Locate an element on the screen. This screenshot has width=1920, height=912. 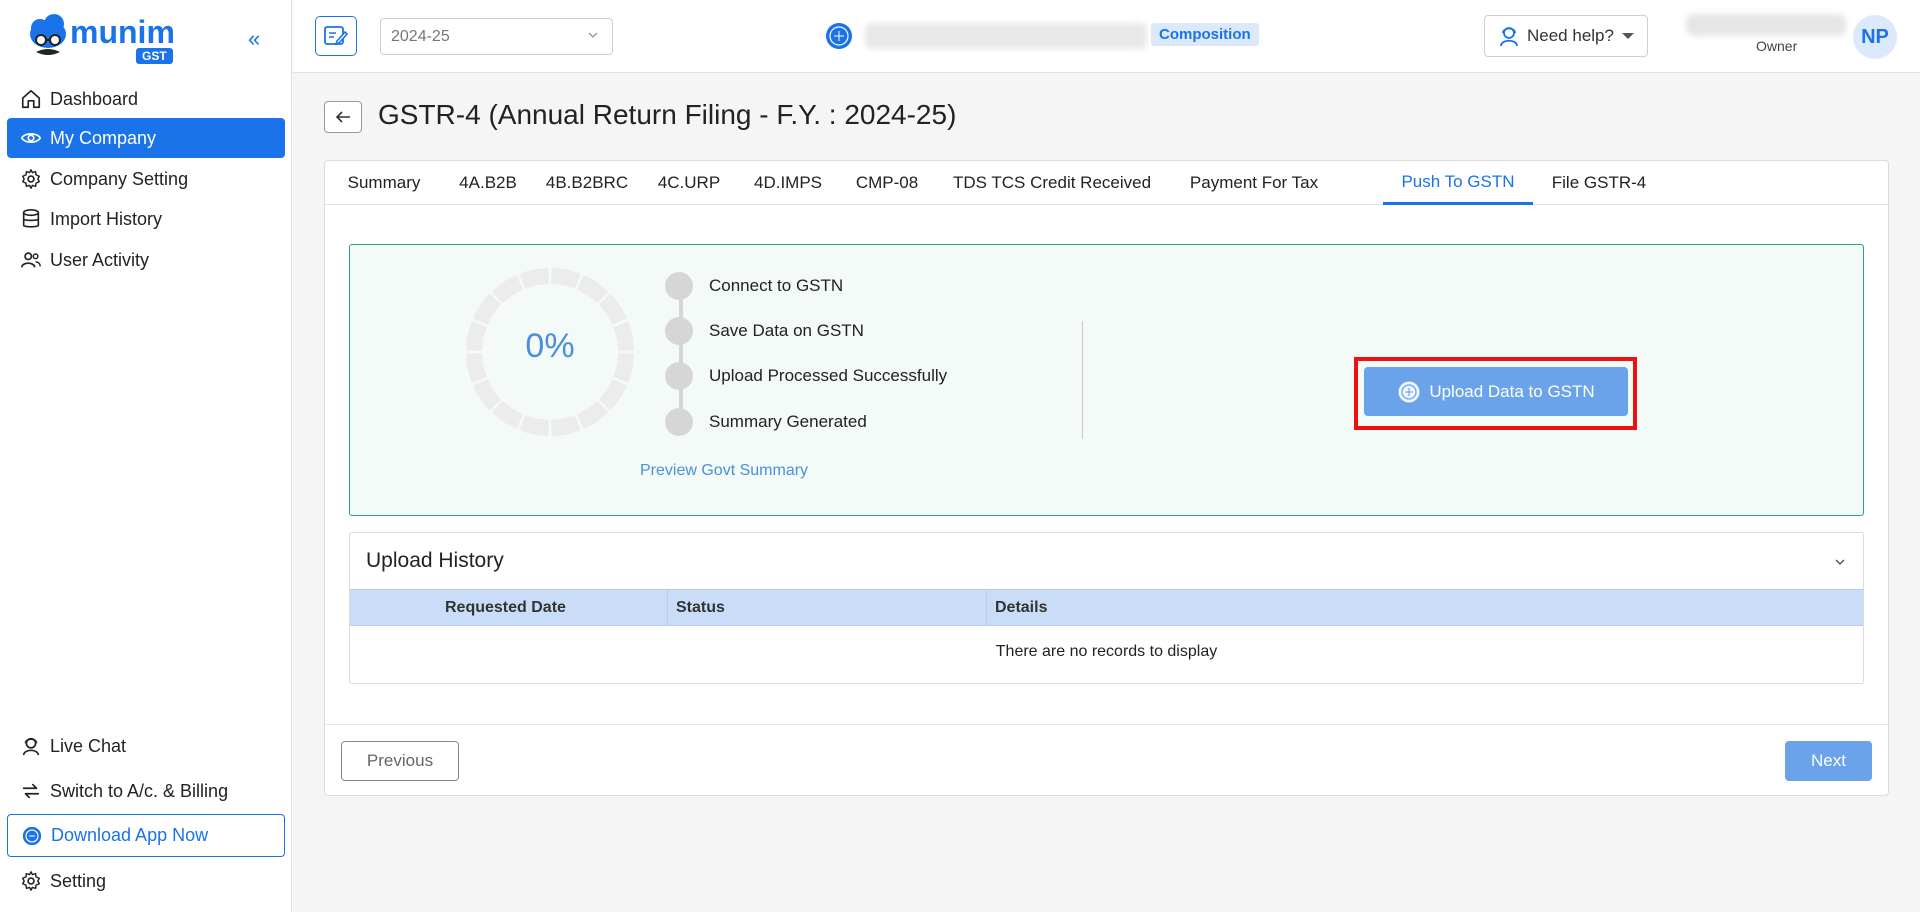
chat-agent-icon is located at coordinates (31, 746).